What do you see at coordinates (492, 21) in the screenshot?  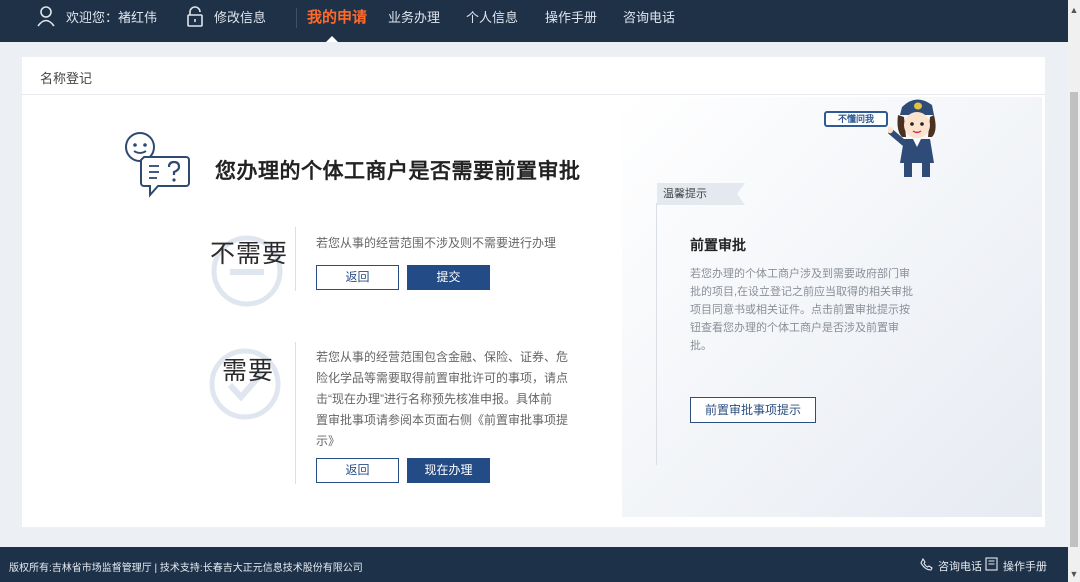 I see `nav-personal-info: 个人信息` at bounding box center [492, 21].